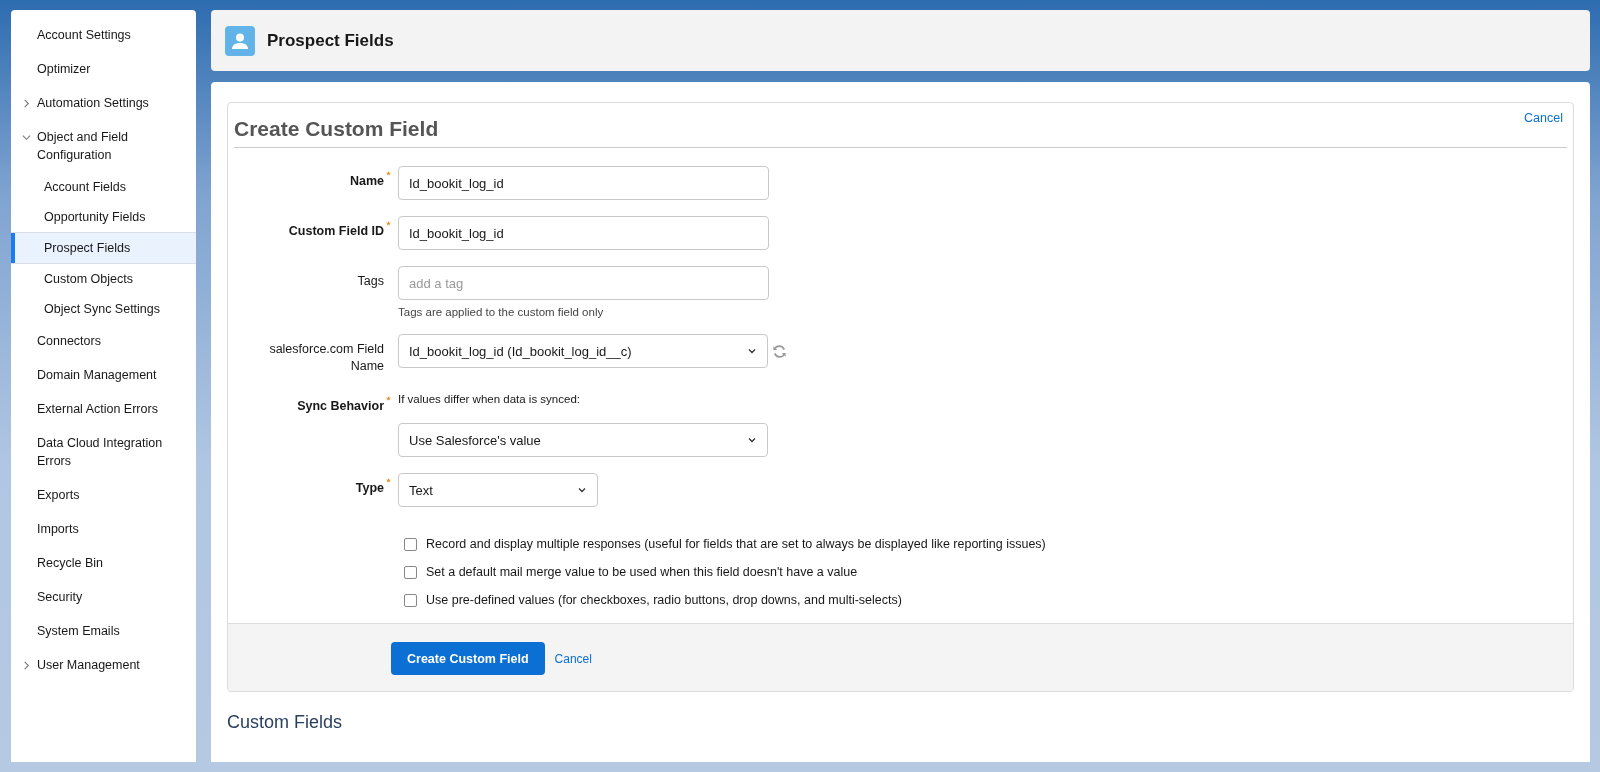 This screenshot has width=1600, height=772. What do you see at coordinates (489, 398) in the screenshot?
I see `sync-note: If values differ when data is synced:` at bounding box center [489, 398].